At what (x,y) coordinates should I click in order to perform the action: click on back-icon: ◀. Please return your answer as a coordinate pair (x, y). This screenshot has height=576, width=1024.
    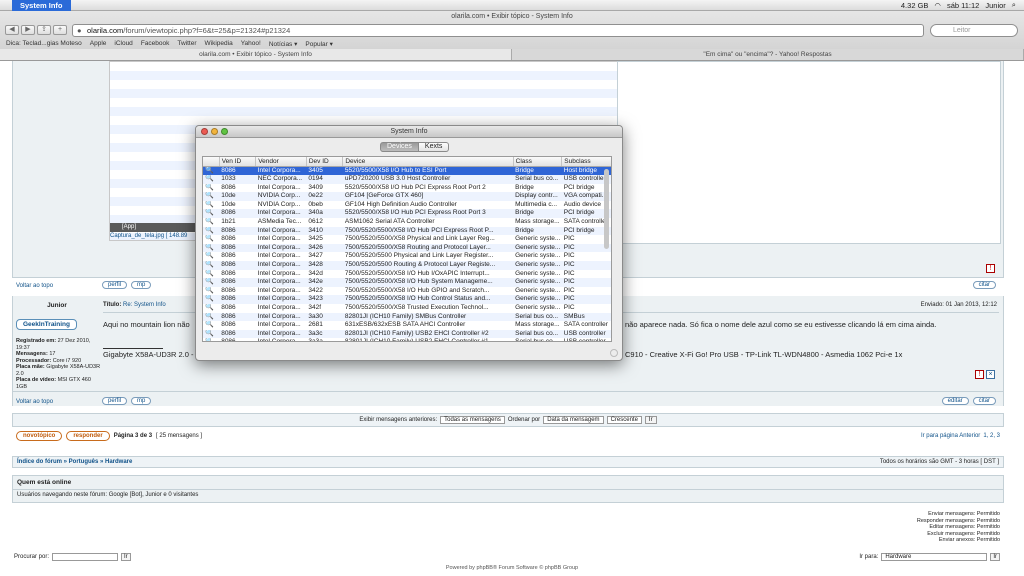
    Looking at the image, I should click on (12, 30).